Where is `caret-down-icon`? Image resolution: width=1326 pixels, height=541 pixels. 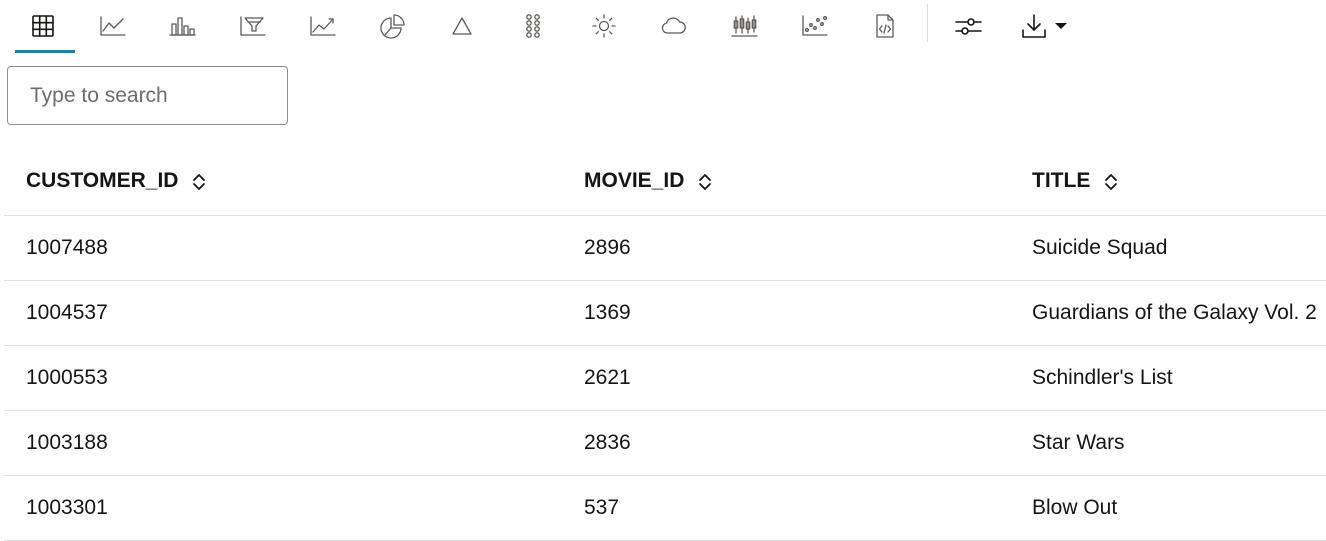 caret-down-icon is located at coordinates (1061, 26).